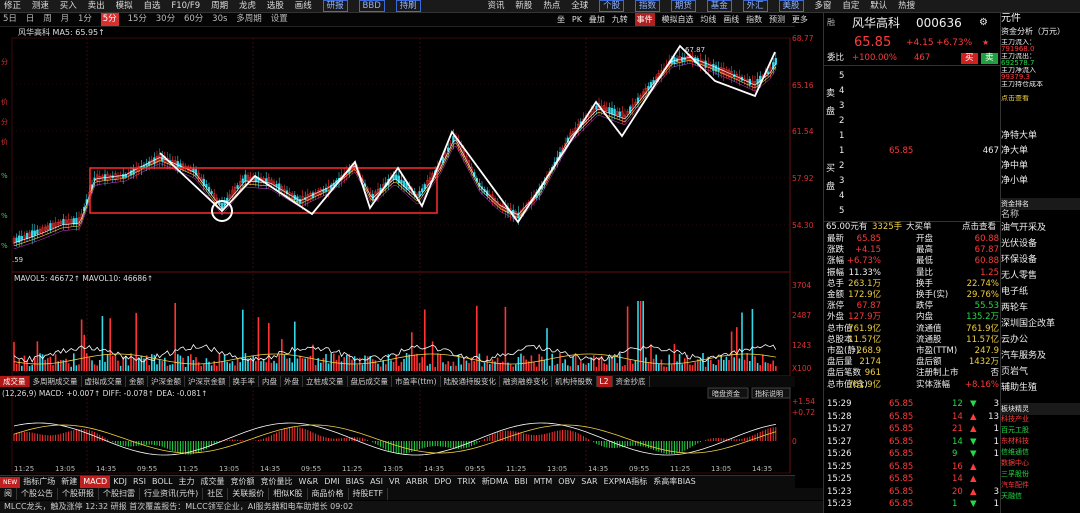 This screenshot has height=513, width=1080. Describe the element at coordinates (68, 6) in the screenshot. I see `toolbar-item: 买入` at that location.